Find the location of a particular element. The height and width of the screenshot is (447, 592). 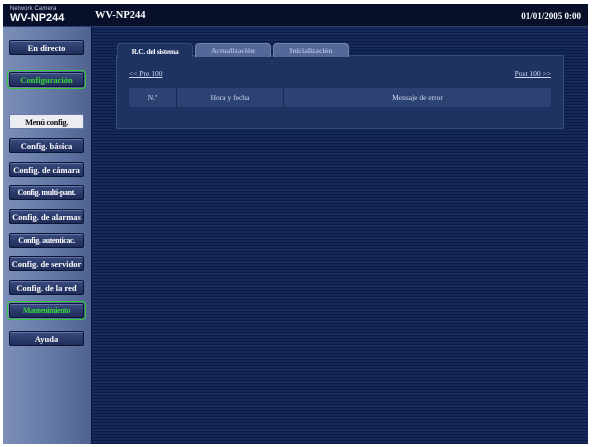

brand-model: WV-NP244 is located at coordinates (37, 18).